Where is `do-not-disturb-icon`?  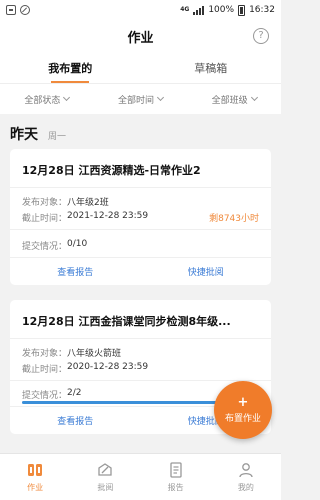 do-not-disturb-icon is located at coordinates (25, 10).